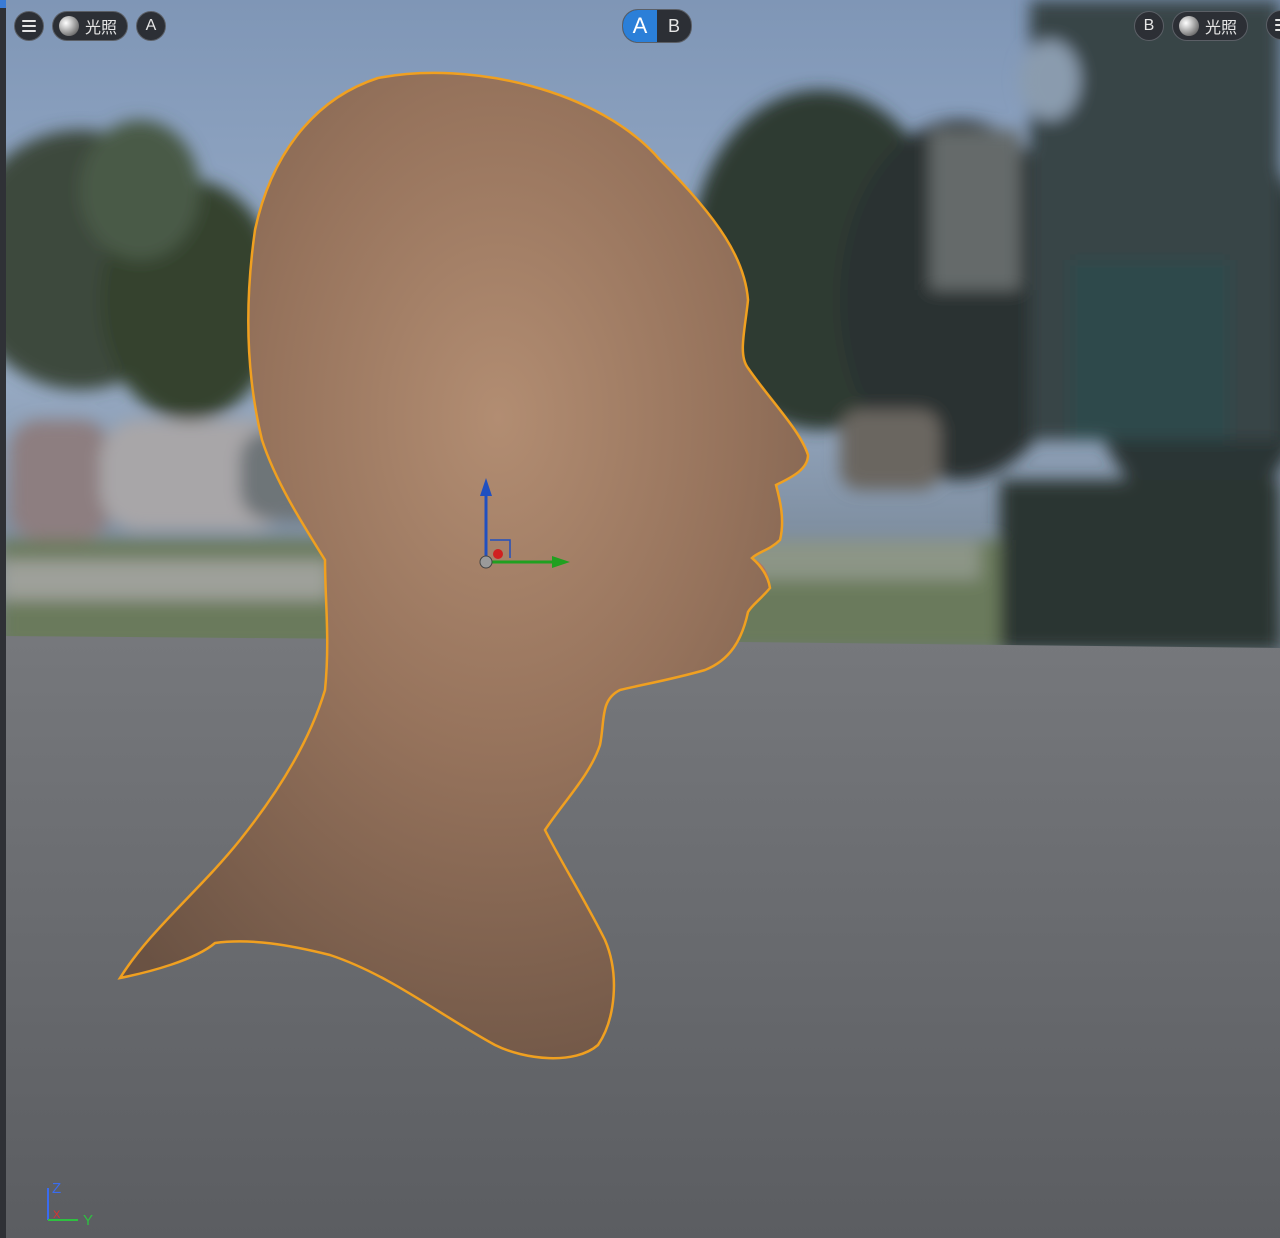  I want to click on toolbar-left: 光照 A, so click(90, 26).